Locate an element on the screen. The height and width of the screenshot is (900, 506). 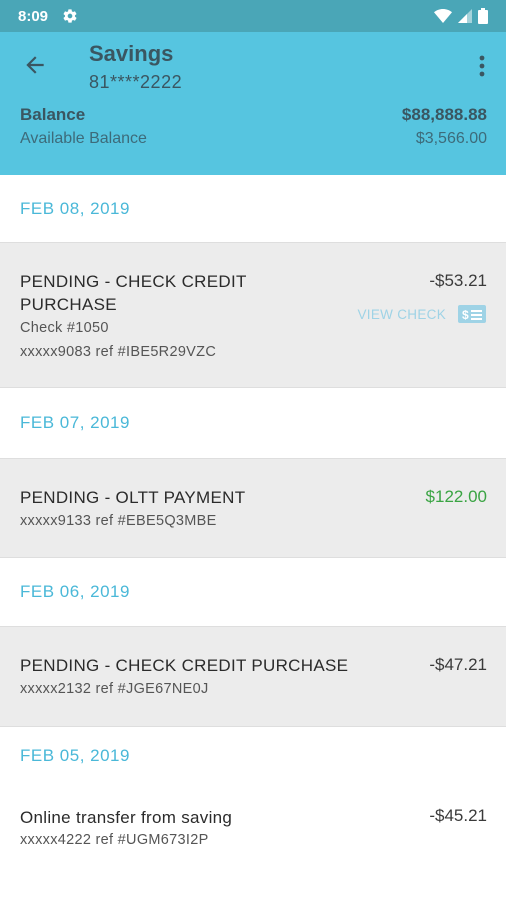
transaction-amount: -$47.21 is located at coordinates (458, 664).